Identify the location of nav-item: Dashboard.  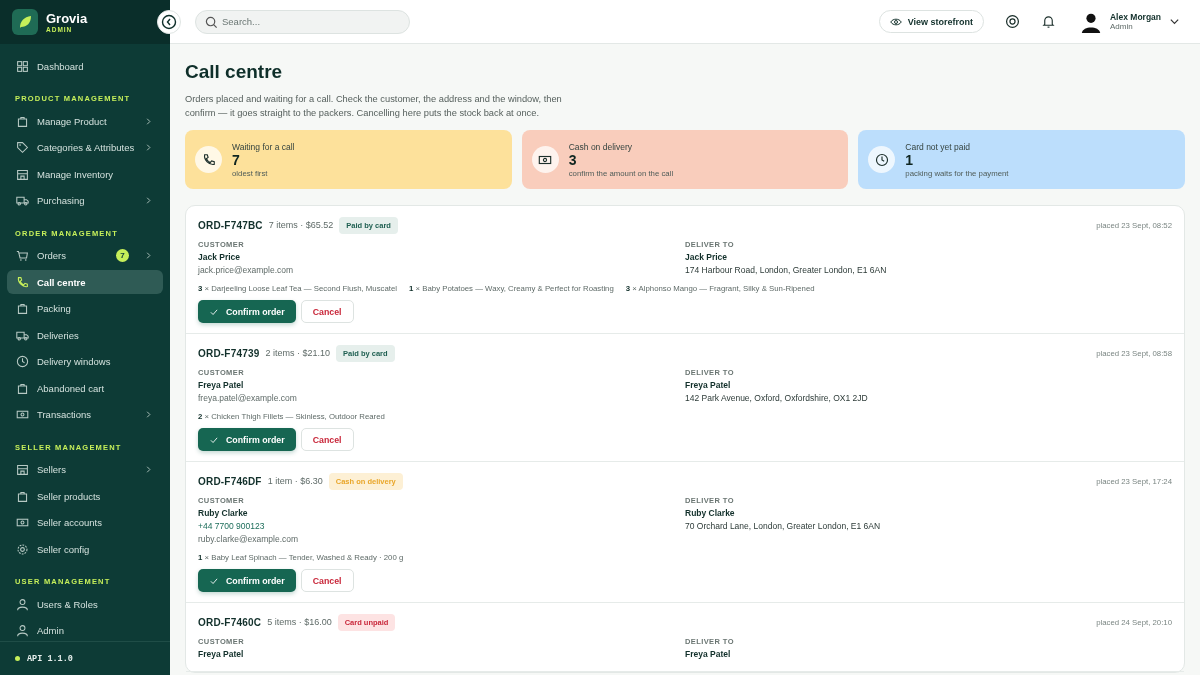
(85, 66).